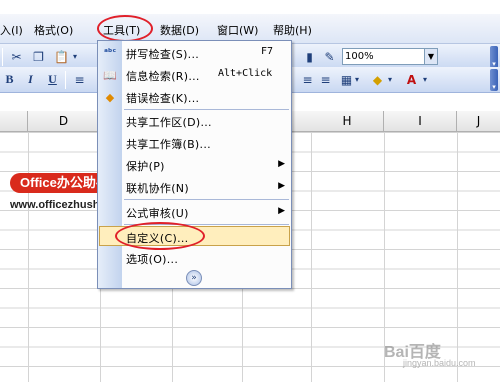 The image size is (500, 382). Describe the element at coordinates (194, 278) in the screenshot. I see `chevron-double-down-icon: »` at that location.